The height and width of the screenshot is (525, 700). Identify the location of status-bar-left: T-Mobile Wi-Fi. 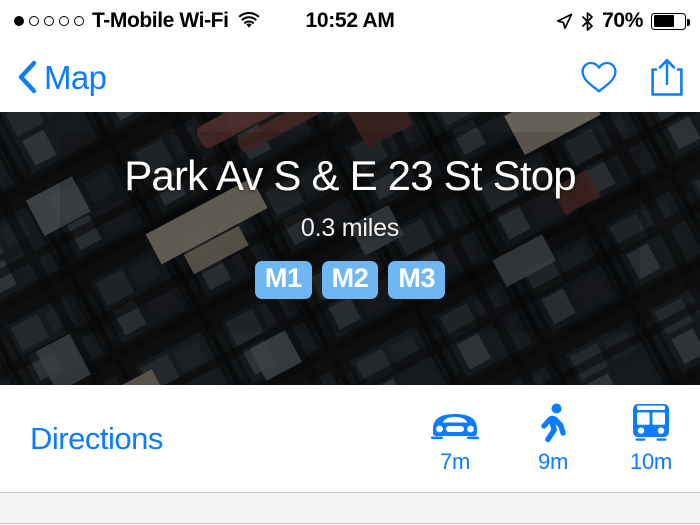
(137, 21).